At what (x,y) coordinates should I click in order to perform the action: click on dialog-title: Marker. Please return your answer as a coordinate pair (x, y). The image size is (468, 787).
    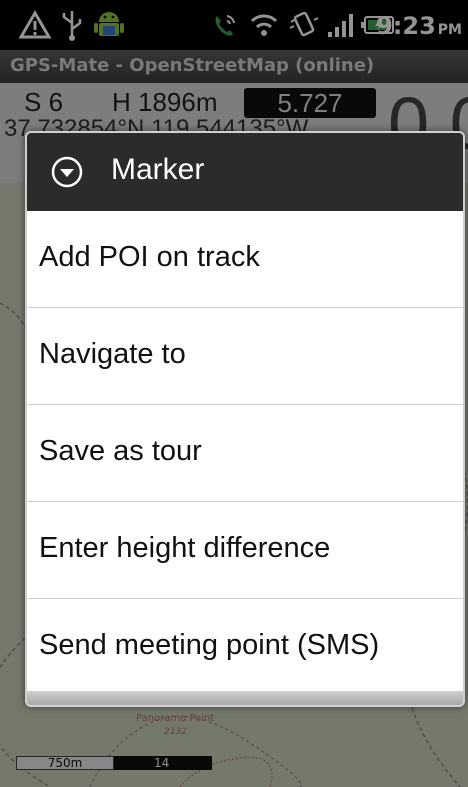
    Looking at the image, I should click on (158, 169).